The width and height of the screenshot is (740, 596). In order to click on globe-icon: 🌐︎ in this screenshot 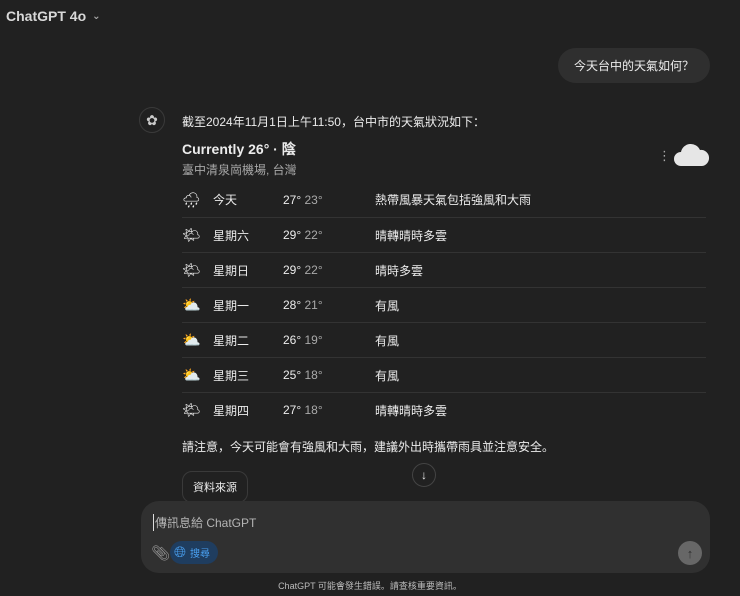, I will do `click(180, 552)`.